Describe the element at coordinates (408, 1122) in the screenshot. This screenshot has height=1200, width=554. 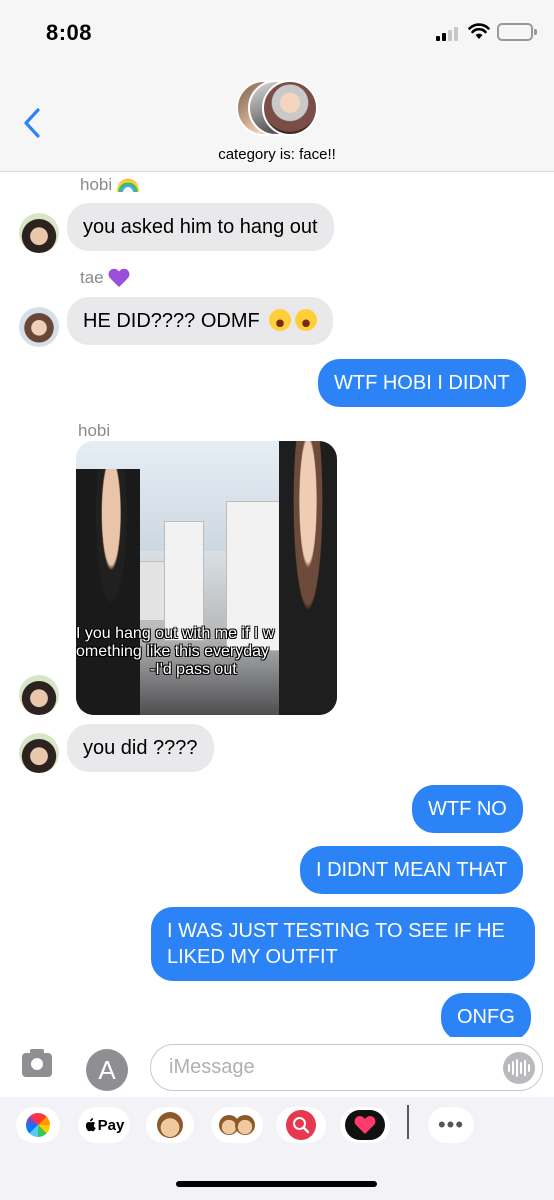
I see `drawer-divider` at that location.